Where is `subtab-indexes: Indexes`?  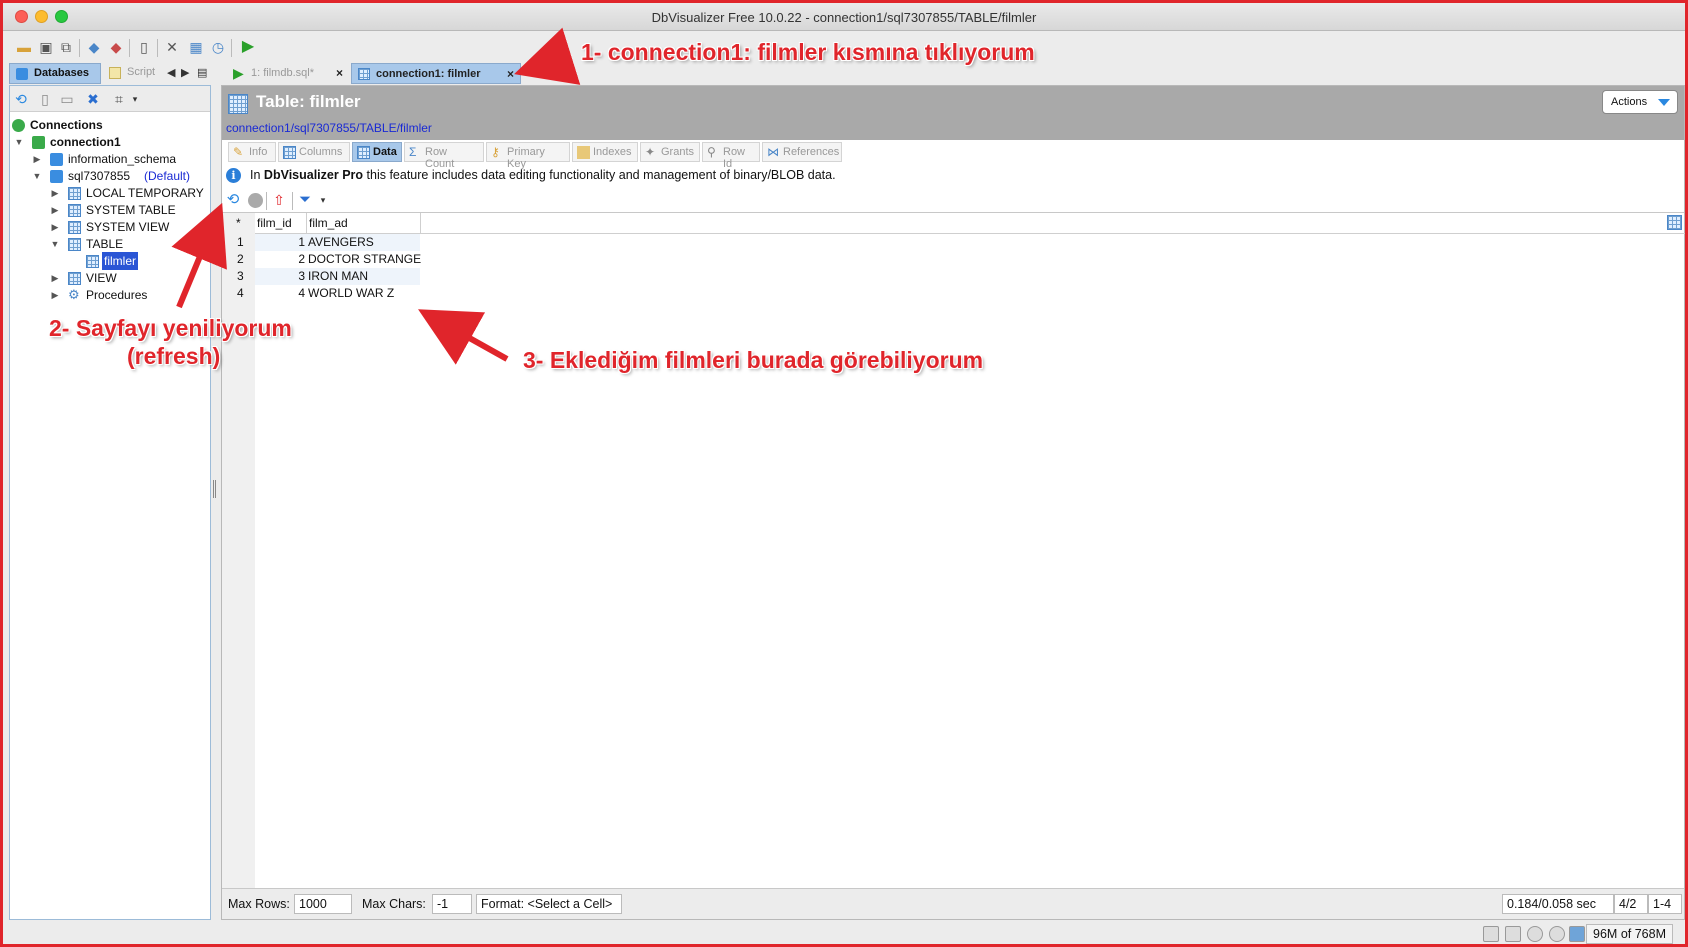
subtab-indexes: Indexes is located at coordinates (605, 152).